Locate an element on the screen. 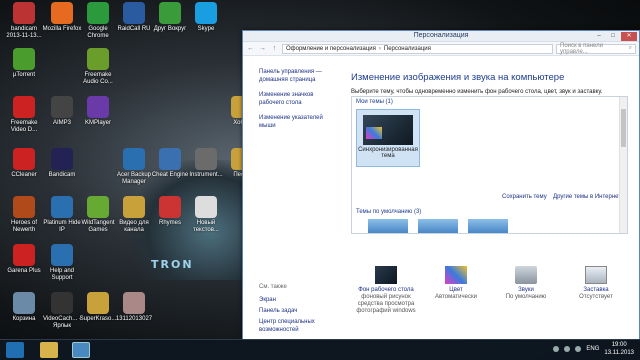 Image resolution: width=640 pixels, height=360 pixels. desktop-icon: AIMP3 is located at coordinates (62, 111).